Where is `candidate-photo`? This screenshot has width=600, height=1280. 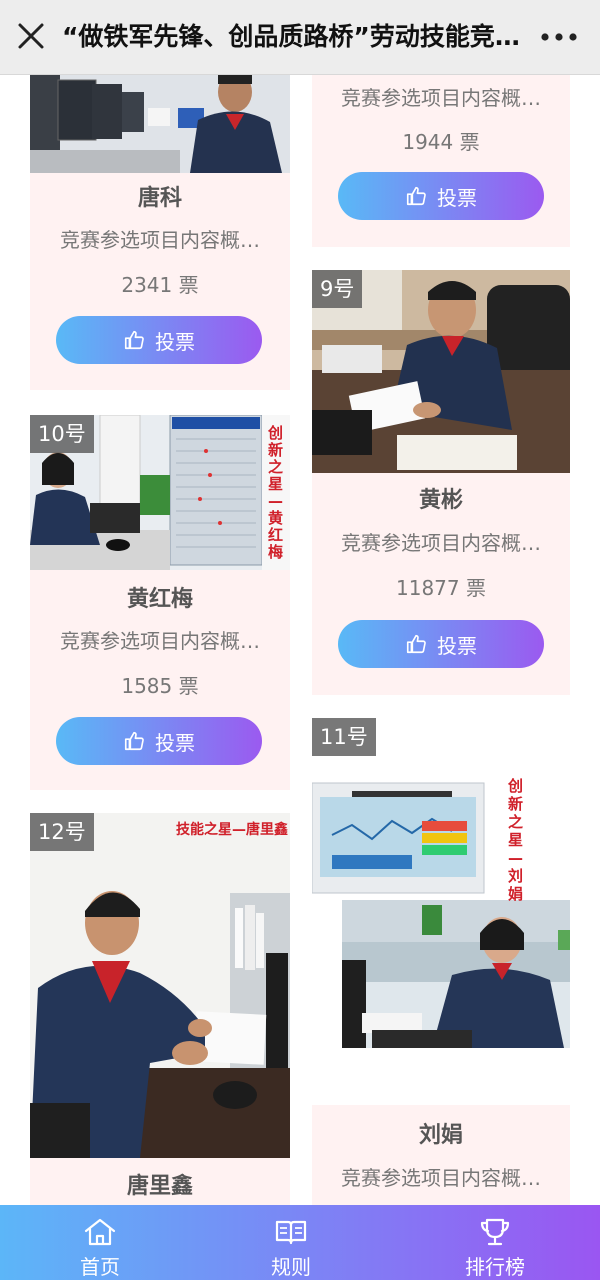
candidate-photo is located at coordinates (160, 124).